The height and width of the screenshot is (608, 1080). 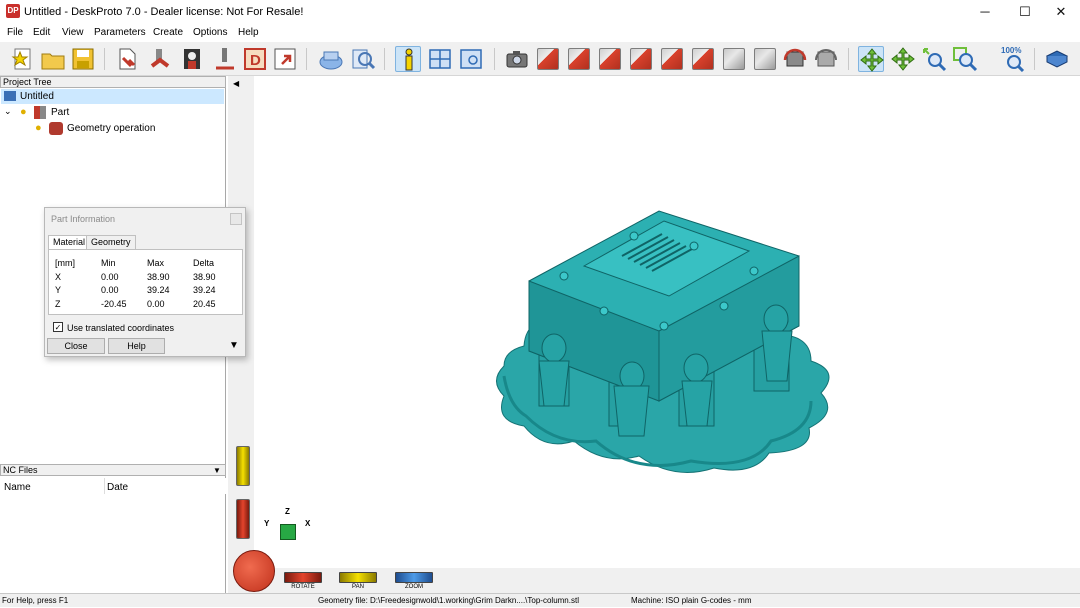 What do you see at coordinates (734, 59) in the screenshot?
I see `view-iso-icon` at bounding box center [734, 59].